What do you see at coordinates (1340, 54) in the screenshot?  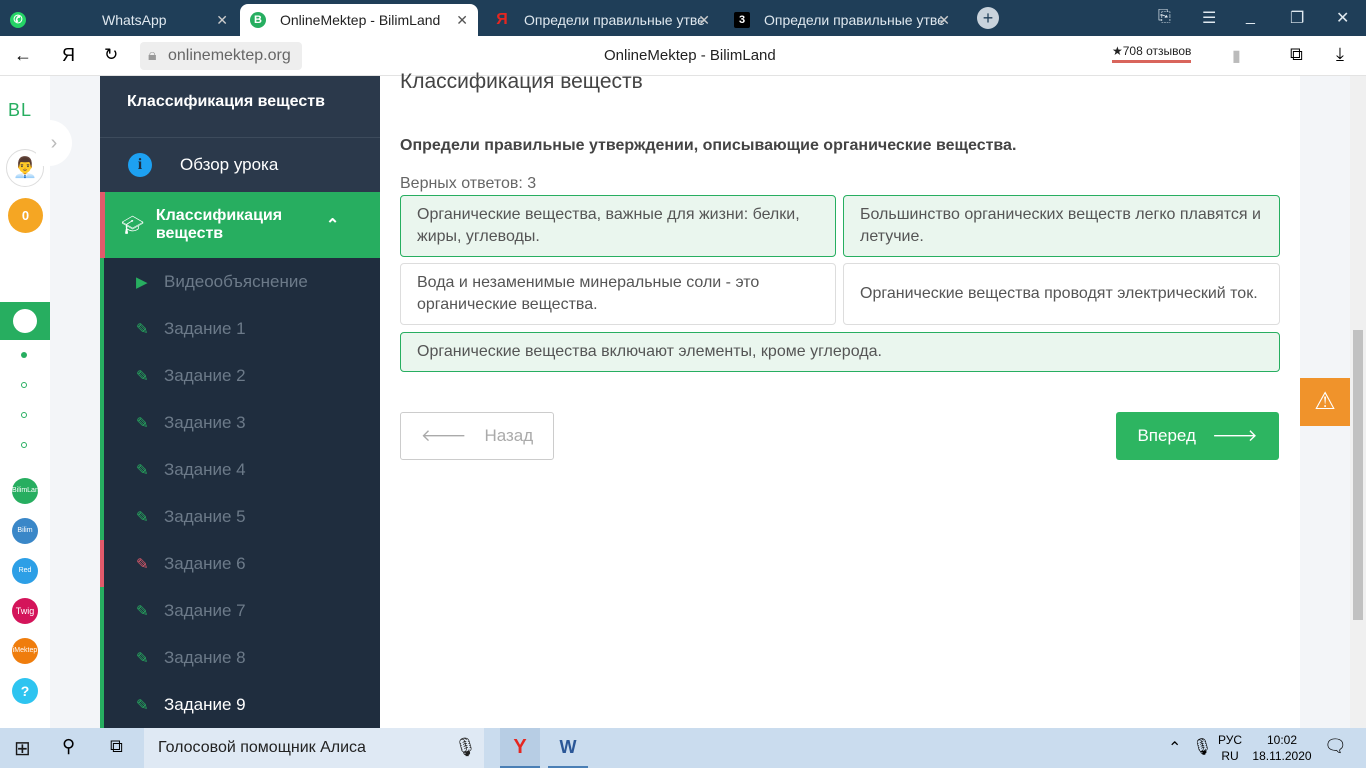 I see `download-icon: ⤓` at bounding box center [1340, 54].